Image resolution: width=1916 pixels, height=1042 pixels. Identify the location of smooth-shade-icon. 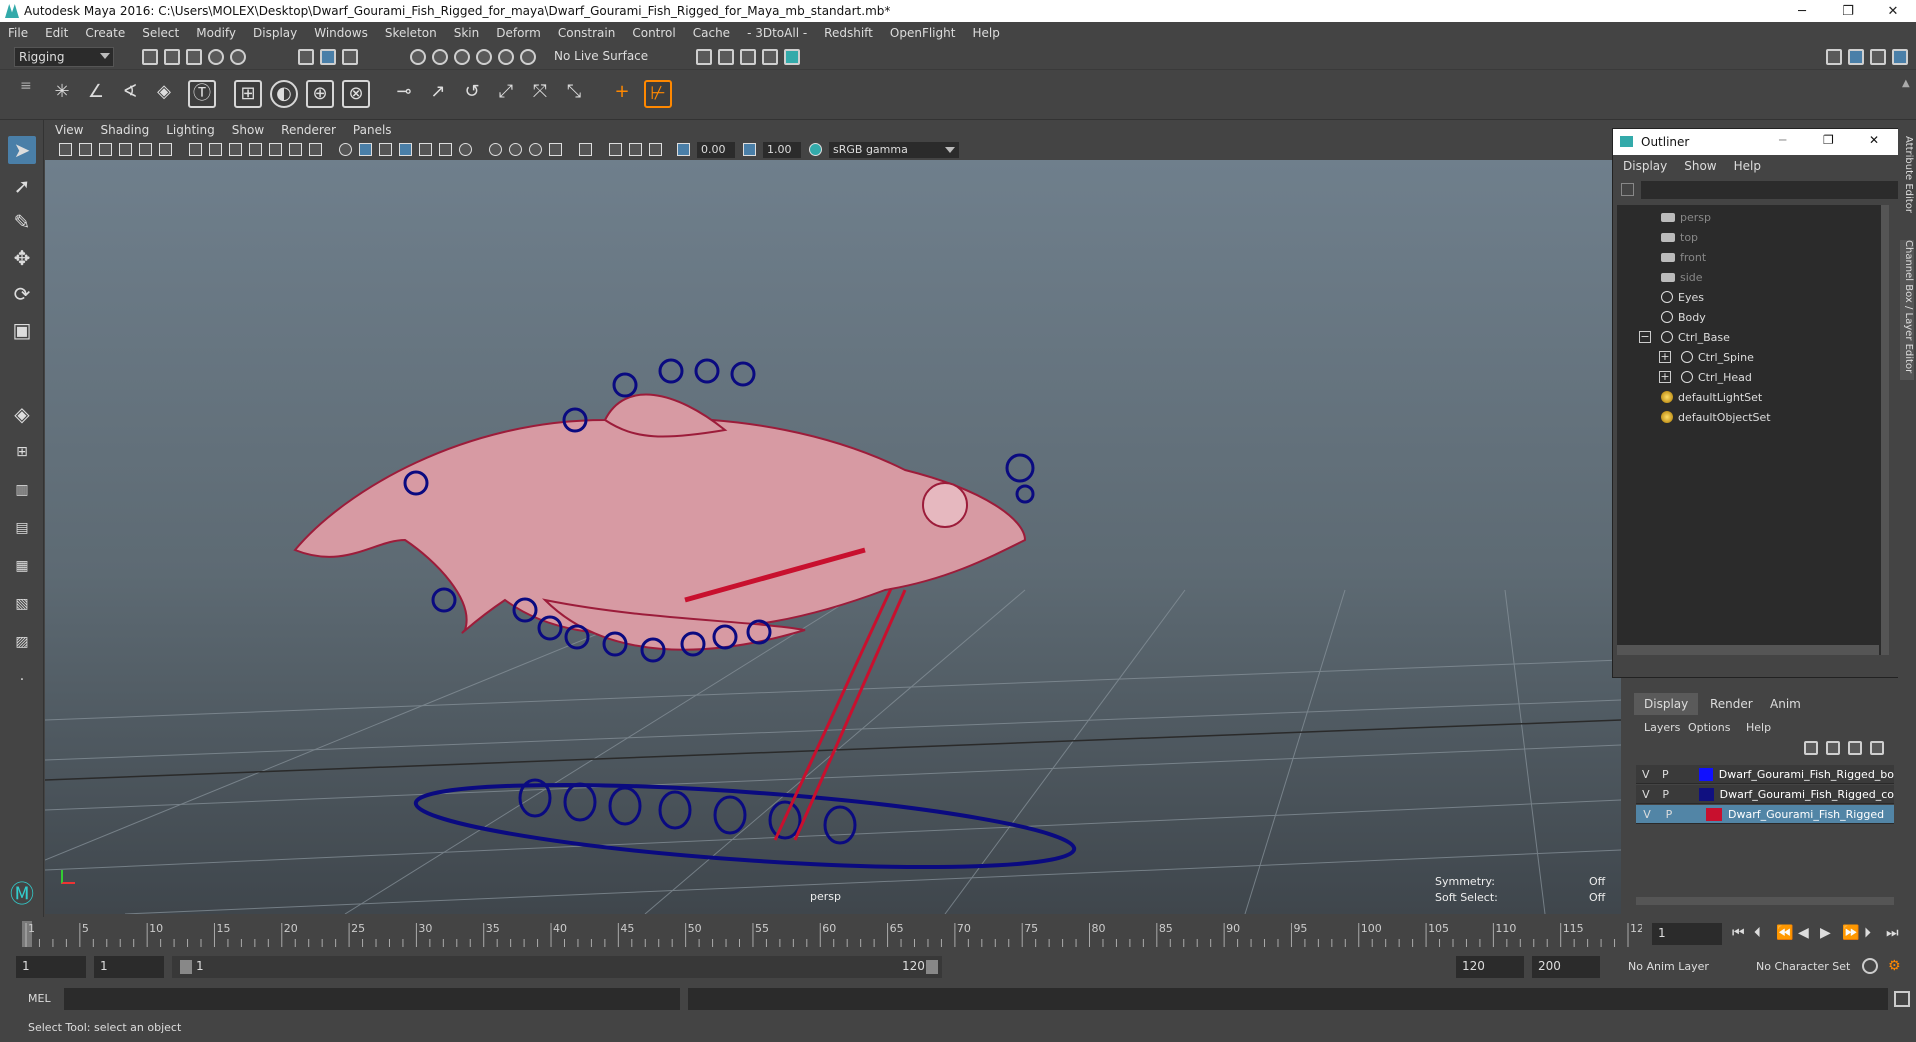
(365, 149).